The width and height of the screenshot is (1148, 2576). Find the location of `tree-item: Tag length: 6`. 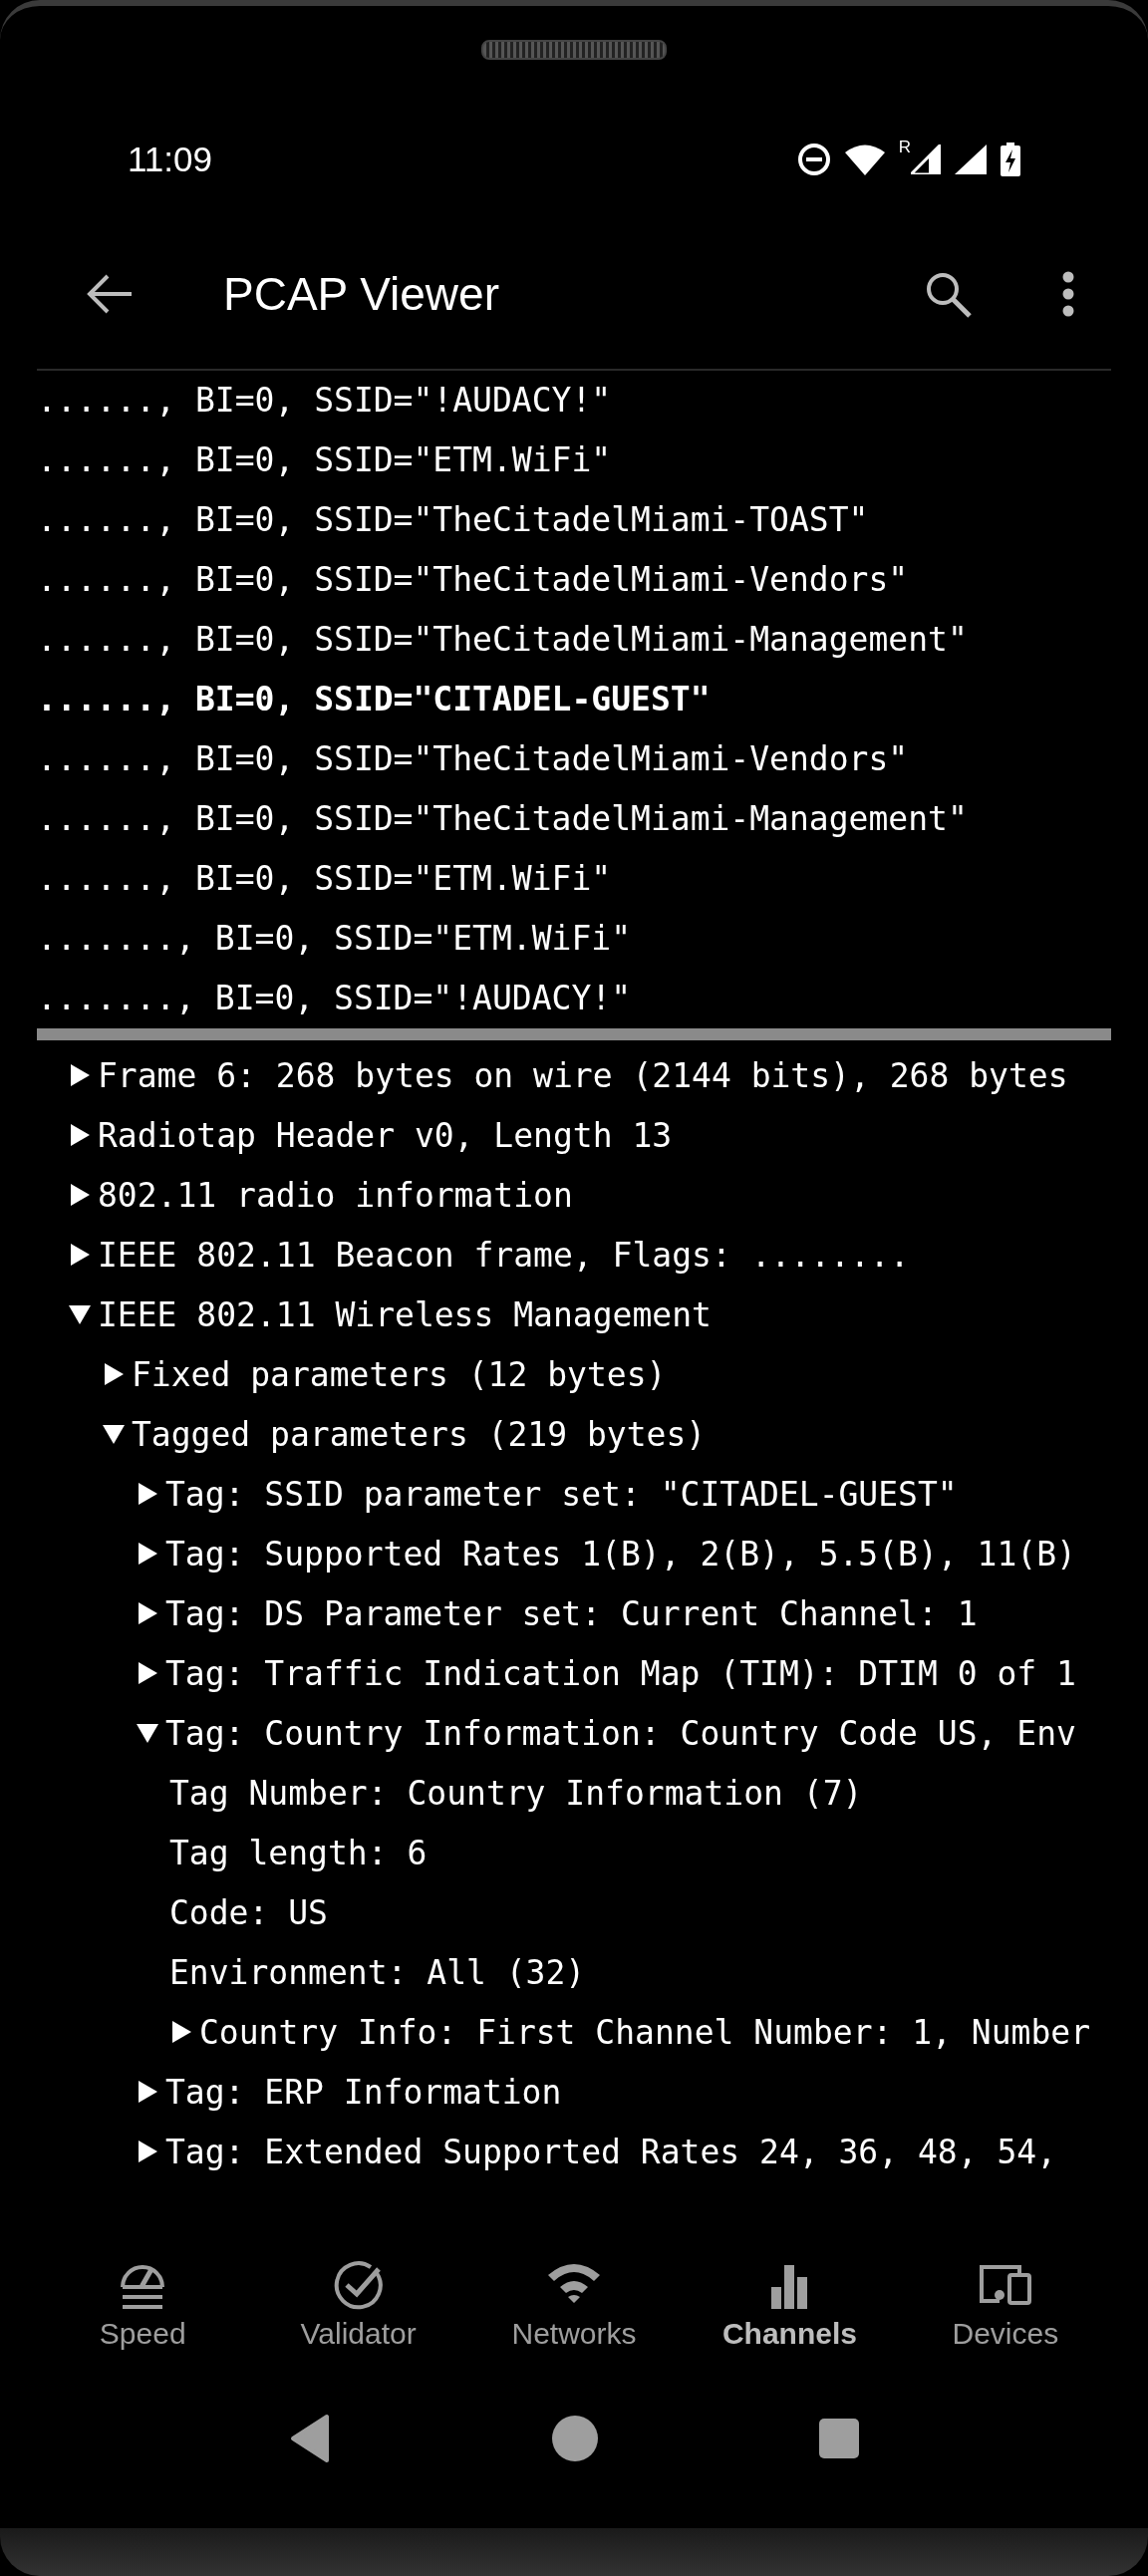

tree-item: Tag length: 6 is located at coordinates (298, 1852).